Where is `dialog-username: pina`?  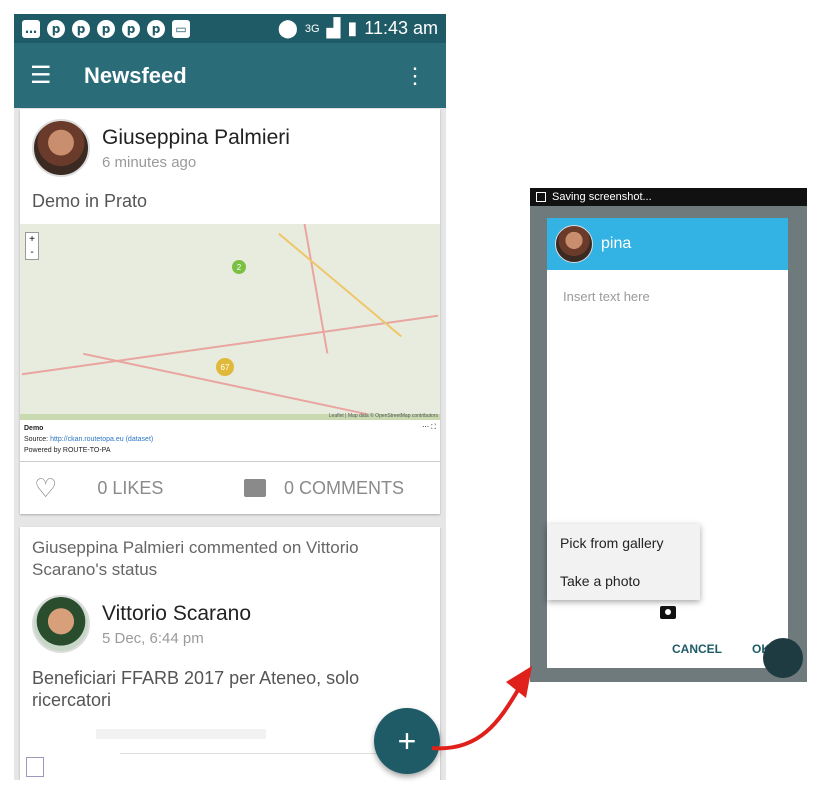
dialog-username: pina is located at coordinates (616, 243).